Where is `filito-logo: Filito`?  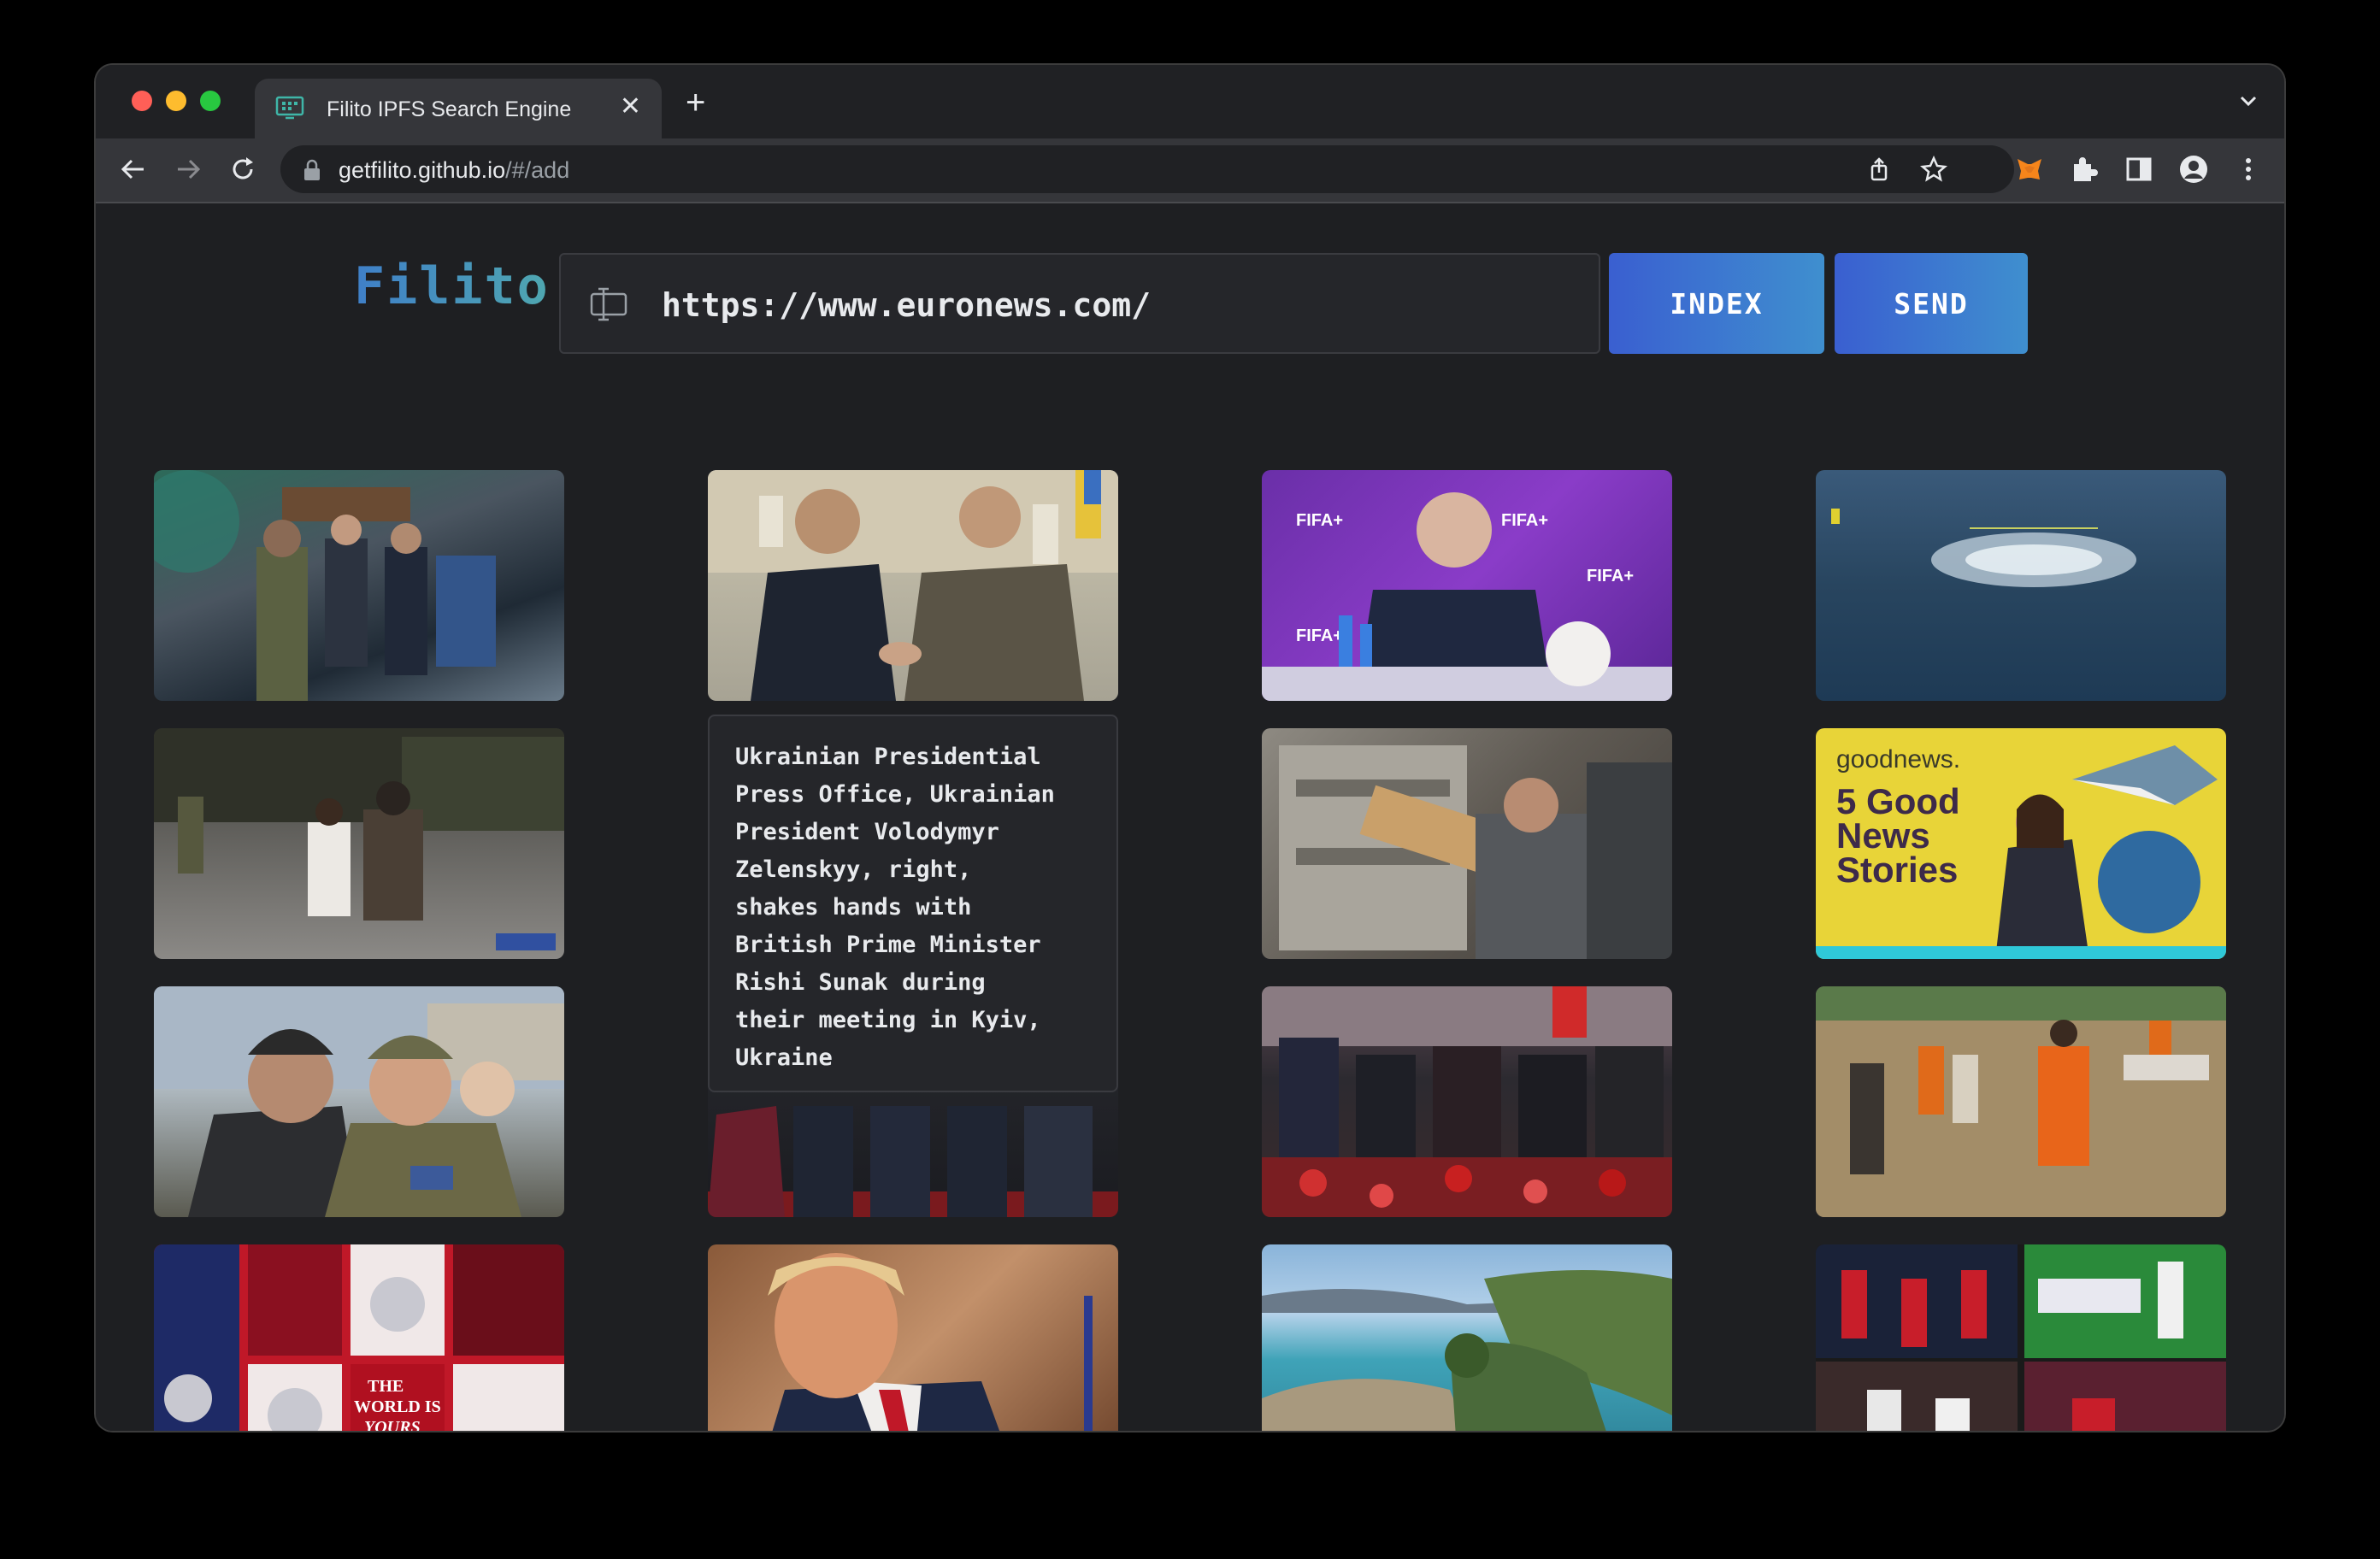
filito-logo: Filito is located at coordinates (452, 286).